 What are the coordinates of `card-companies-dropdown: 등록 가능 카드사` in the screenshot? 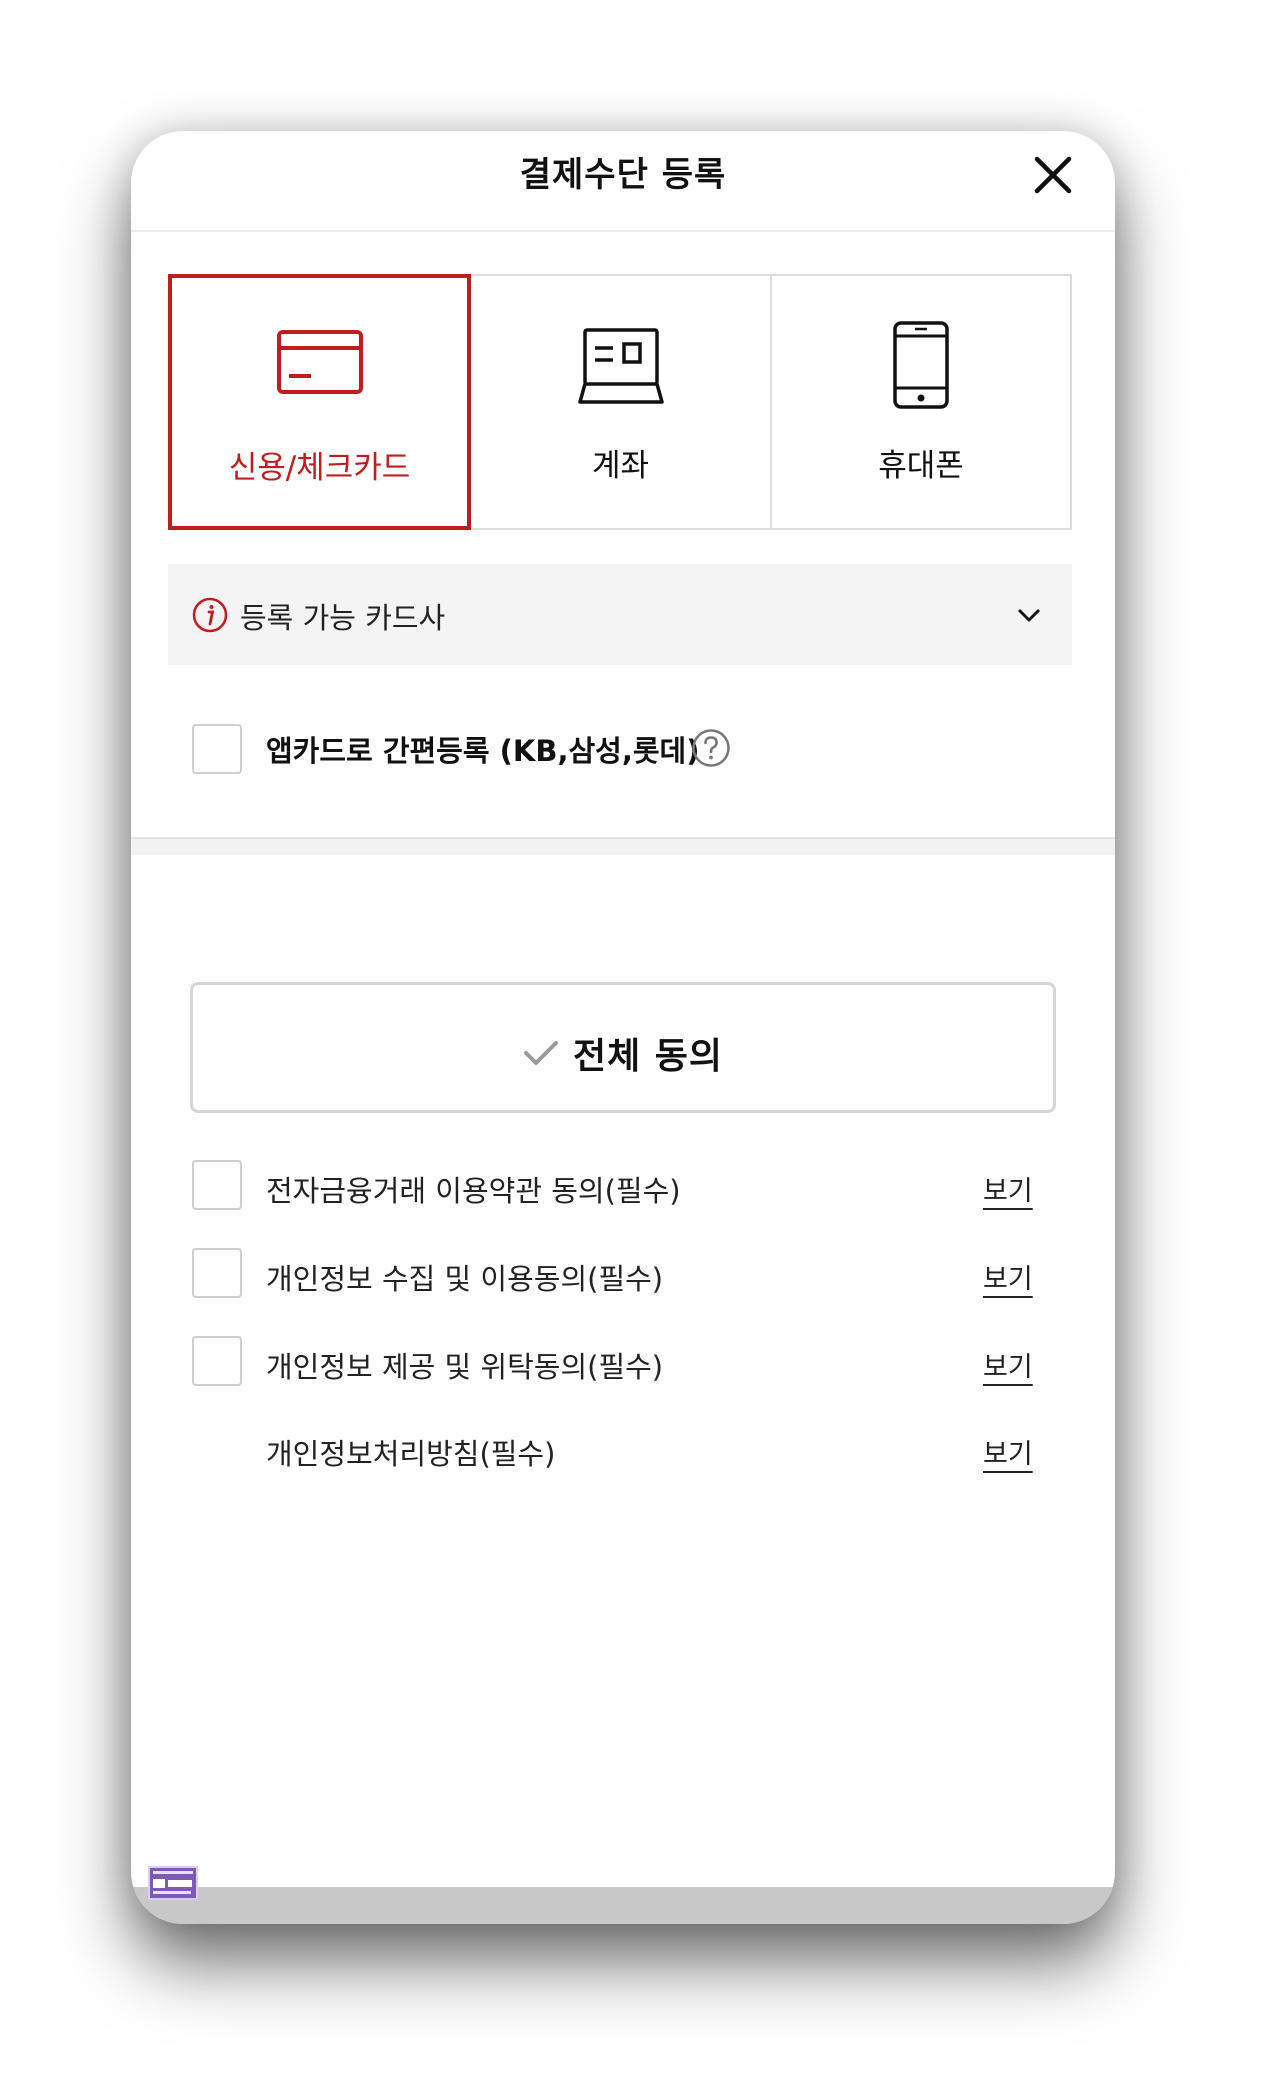 It's located at (620, 614).